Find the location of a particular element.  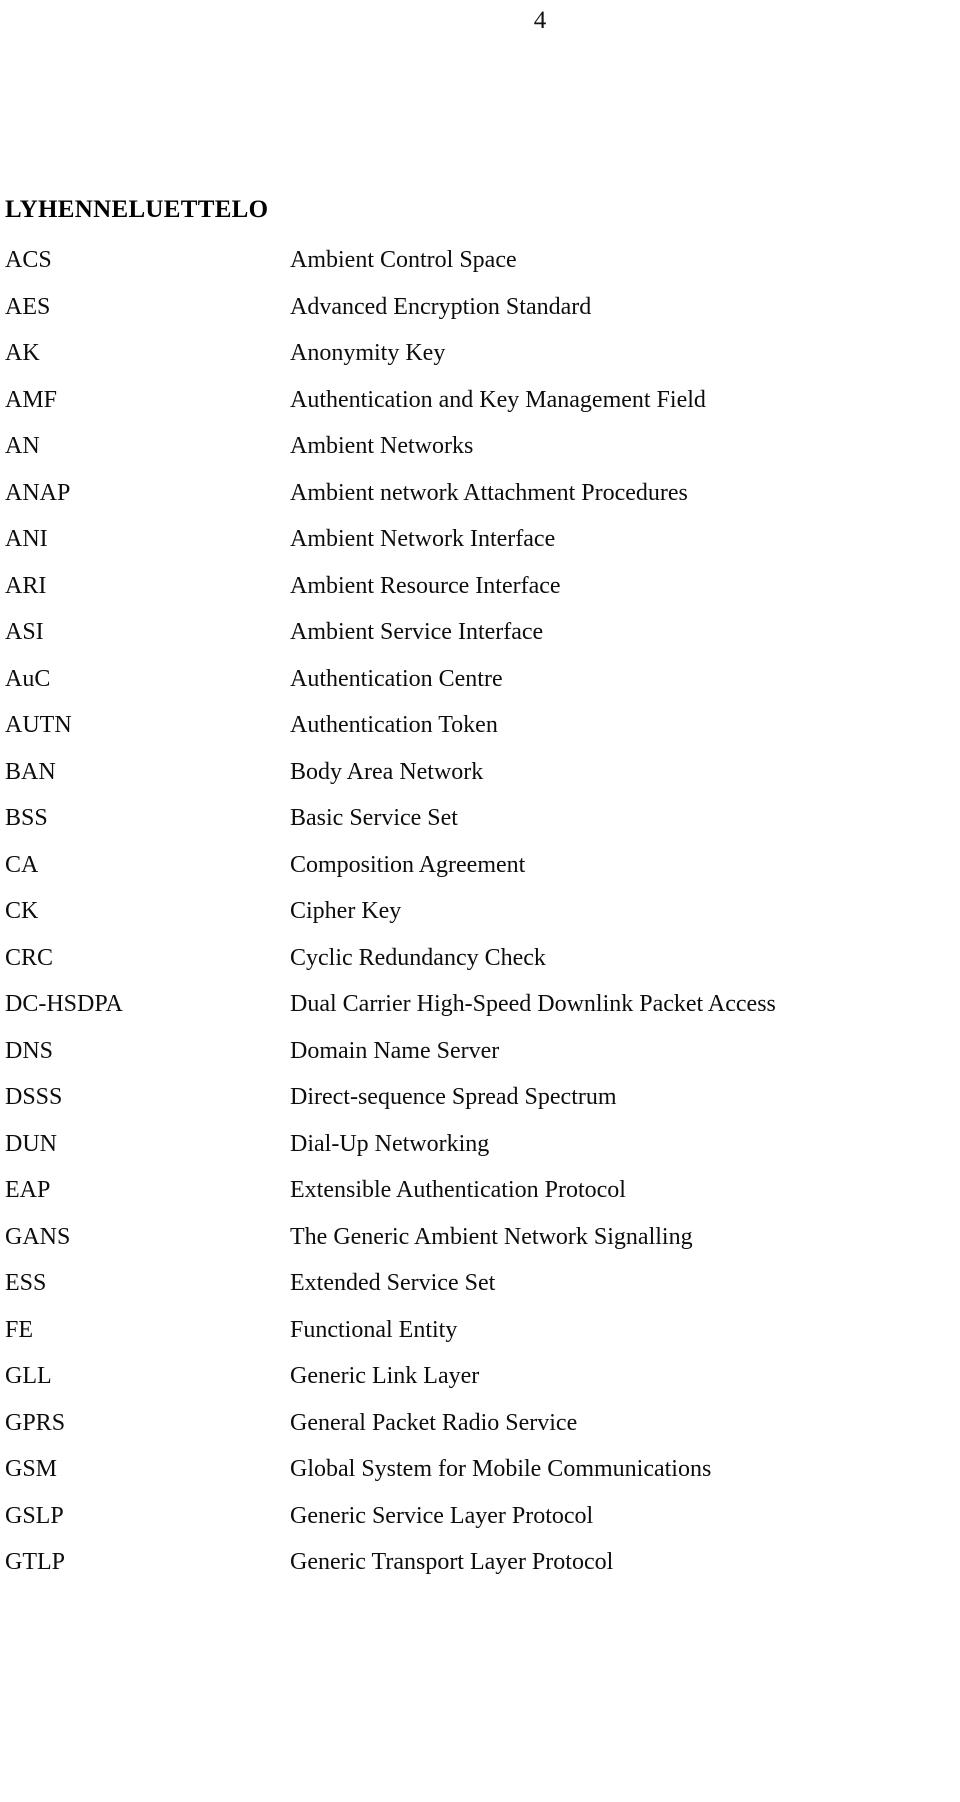

abbreviation-row: FE Functional Entity is located at coordinates (480, 1339).